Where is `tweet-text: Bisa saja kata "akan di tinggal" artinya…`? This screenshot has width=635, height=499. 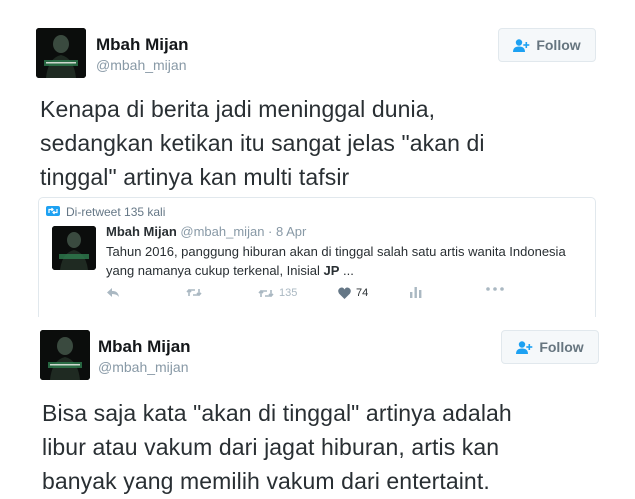 tweet-text: Bisa saja kata "akan di tinggal" artinya… is located at coordinates (277, 447).